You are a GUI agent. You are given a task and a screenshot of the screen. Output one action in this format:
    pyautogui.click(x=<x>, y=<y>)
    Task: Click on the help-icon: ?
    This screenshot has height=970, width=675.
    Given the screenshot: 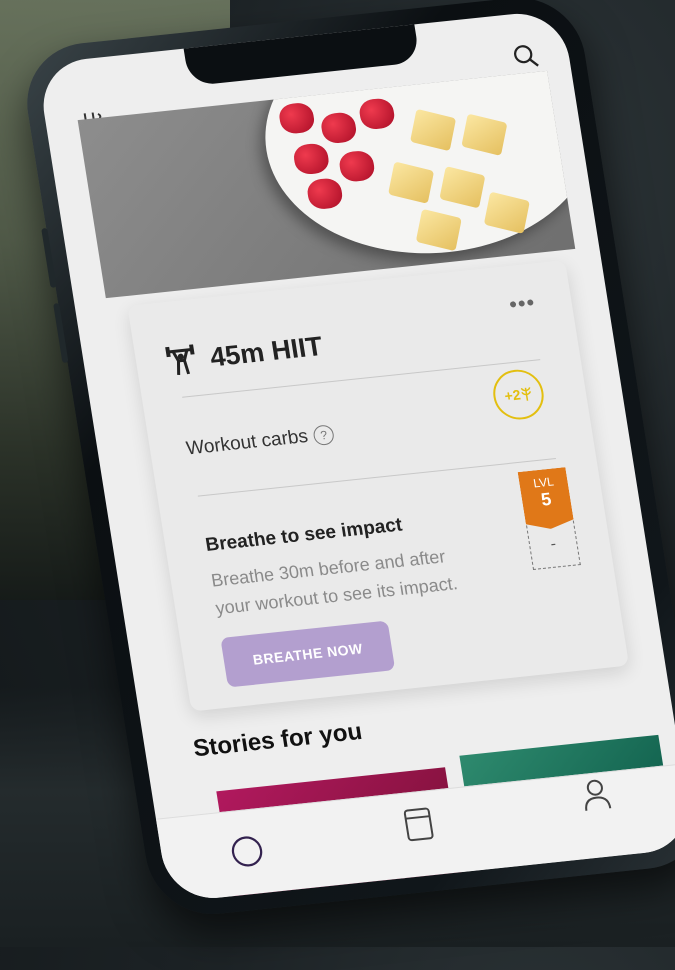 What is the action you would take?
    pyautogui.click(x=324, y=435)
    